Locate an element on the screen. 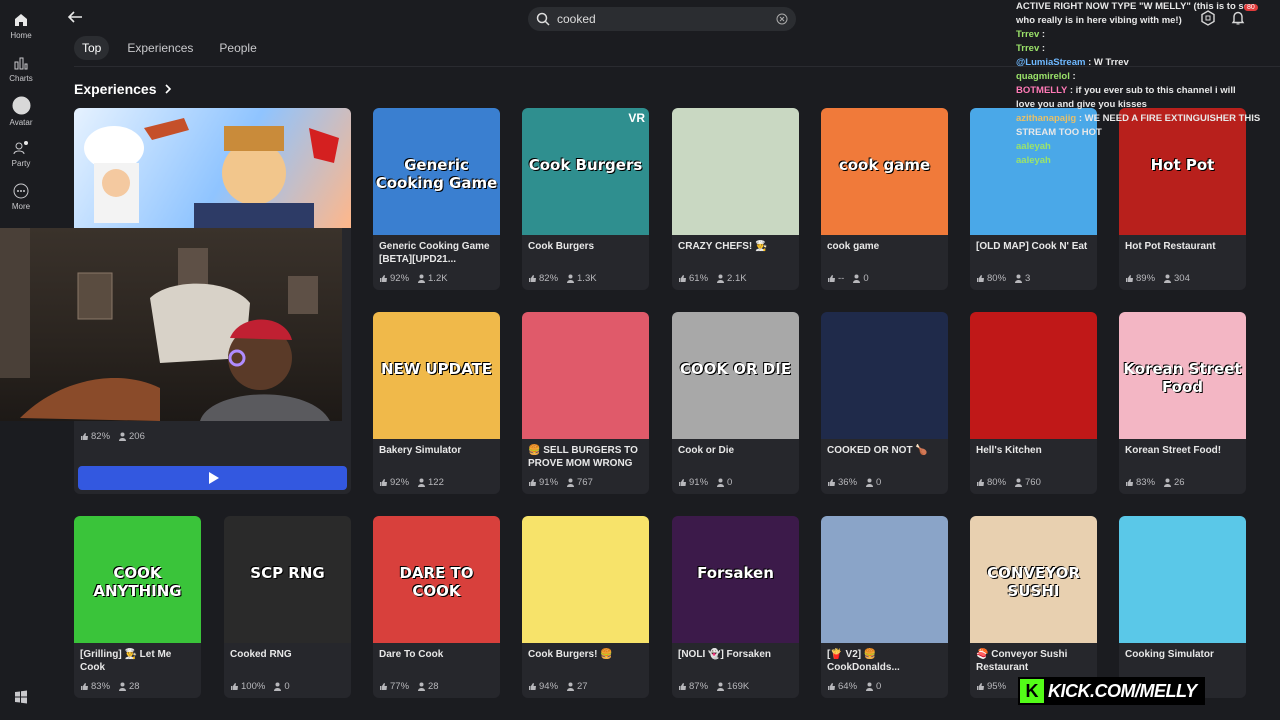 This screenshot has width=1280, height=720. chat-username: aaleyah is located at coordinates (1033, 146).